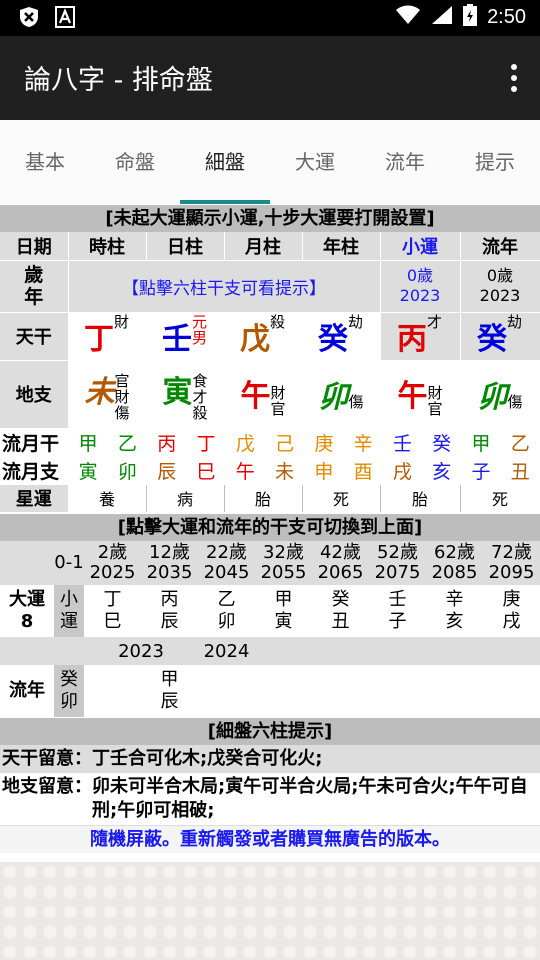 This screenshot has height=960, width=540. I want to click on hint-click-pillars: 【點擊六柱干支可看提示】, so click(224, 286).